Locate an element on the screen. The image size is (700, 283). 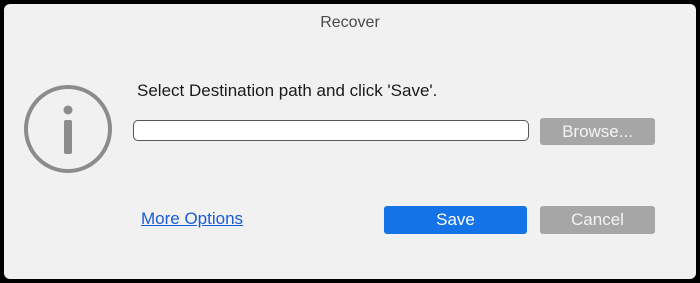
save-button: Save is located at coordinates (455, 220).